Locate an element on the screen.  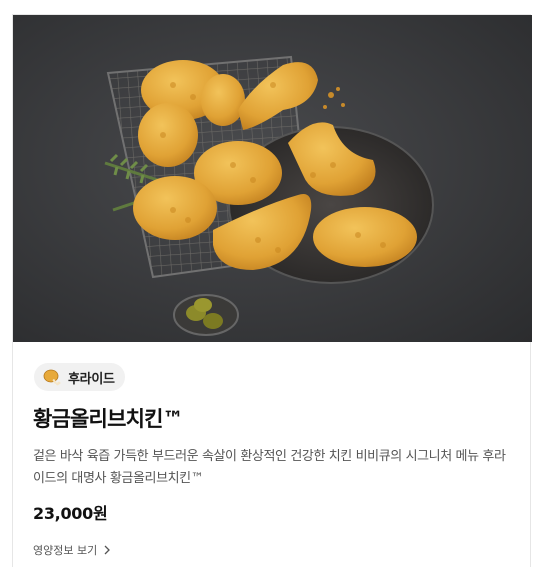
category-chip: 후라이드 is located at coordinates (79, 377).